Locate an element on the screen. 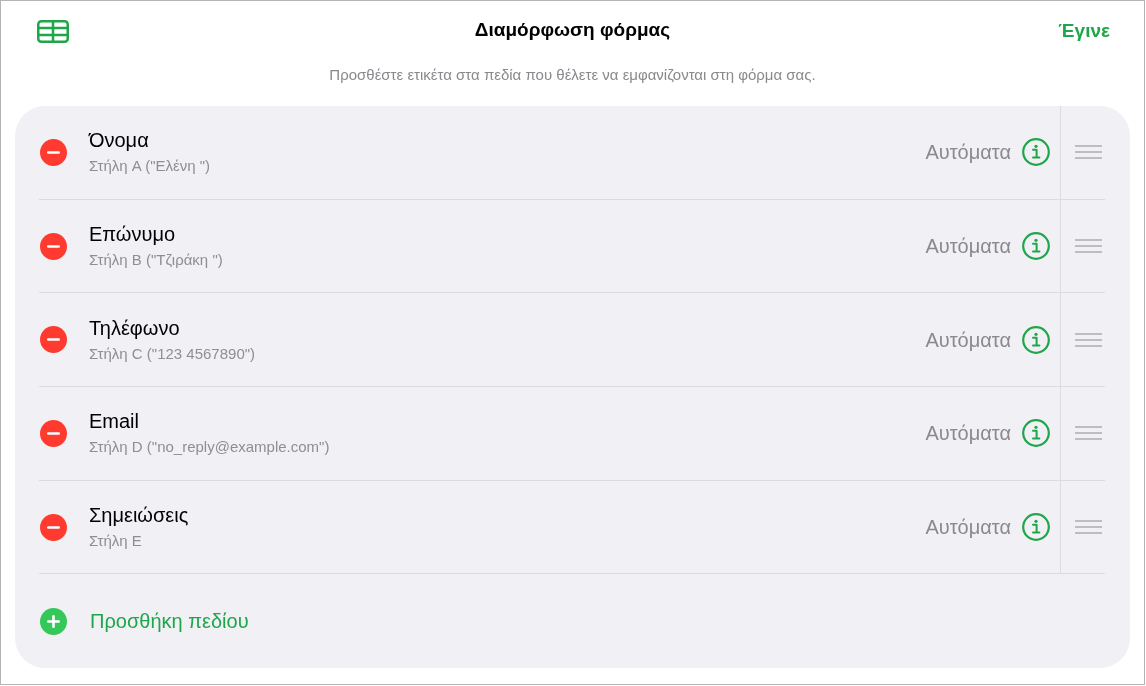 Image resolution: width=1146 pixels, height=686 pixels. add-field-button: Προσθήκη πεδίου is located at coordinates (144, 621).